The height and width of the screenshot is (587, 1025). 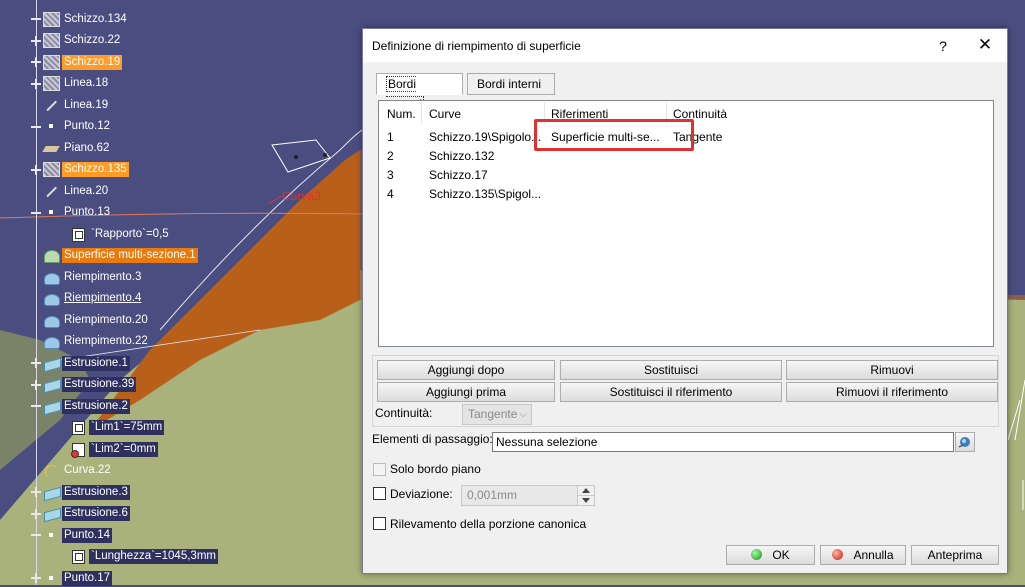 I want to click on tree-item: Linea.20, so click(x=70, y=191).